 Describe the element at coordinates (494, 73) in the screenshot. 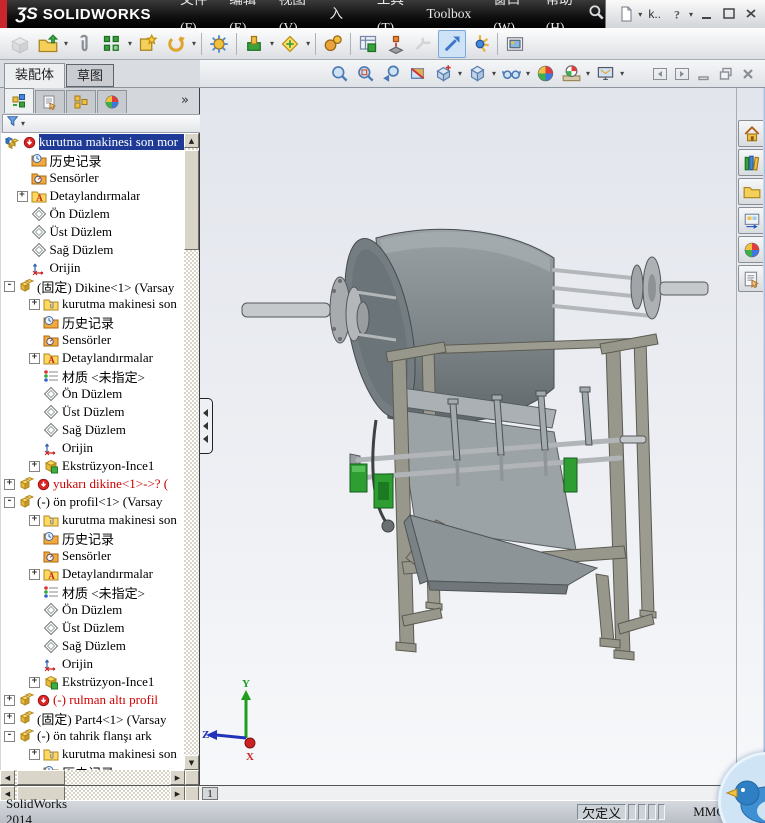

I see `display-style-dropdown-icon: ▾` at that location.